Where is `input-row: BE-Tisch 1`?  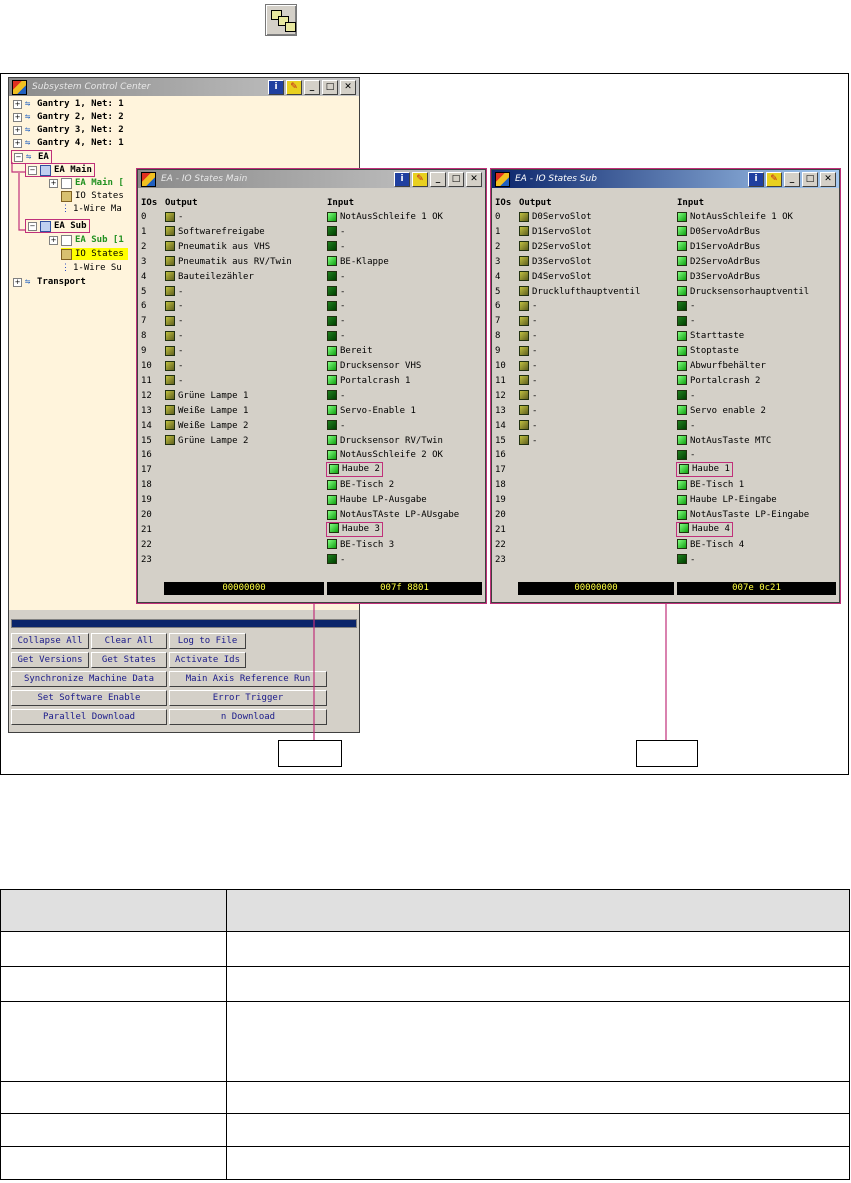
input-row: BE-Tisch 1 is located at coordinates (710, 485).